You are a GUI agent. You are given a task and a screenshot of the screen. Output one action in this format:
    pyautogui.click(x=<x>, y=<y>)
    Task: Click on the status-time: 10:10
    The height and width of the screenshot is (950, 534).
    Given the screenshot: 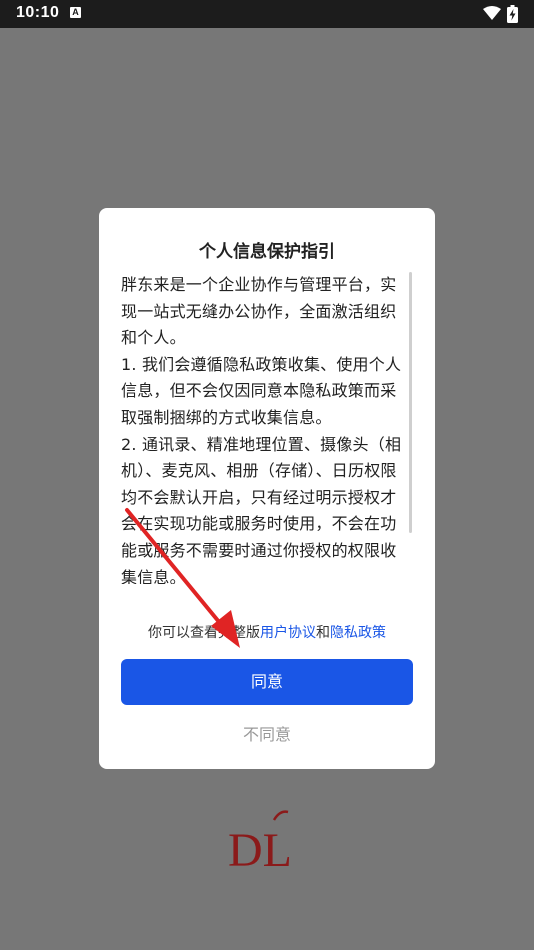 What is the action you would take?
    pyautogui.click(x=38, y=12)
    